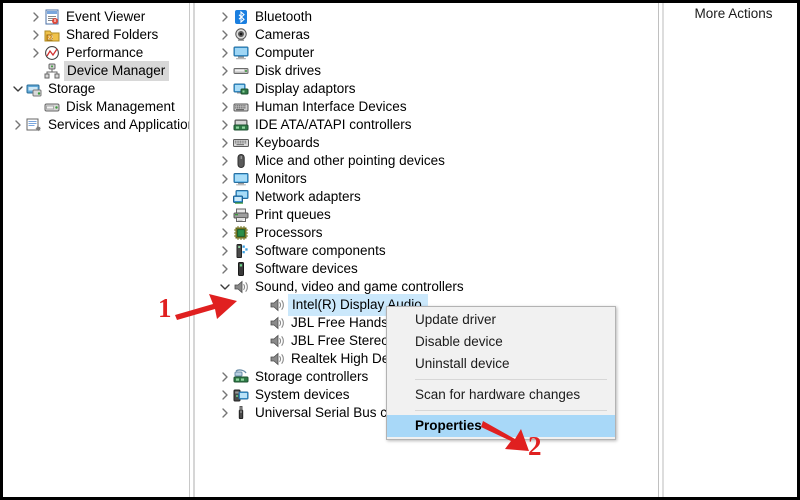 The width and height of the screenshot is (800, 500). What do you see at coordinates (241, 233) in the screenshot?
I see `processor-icon` at bounding box center [241, 233].